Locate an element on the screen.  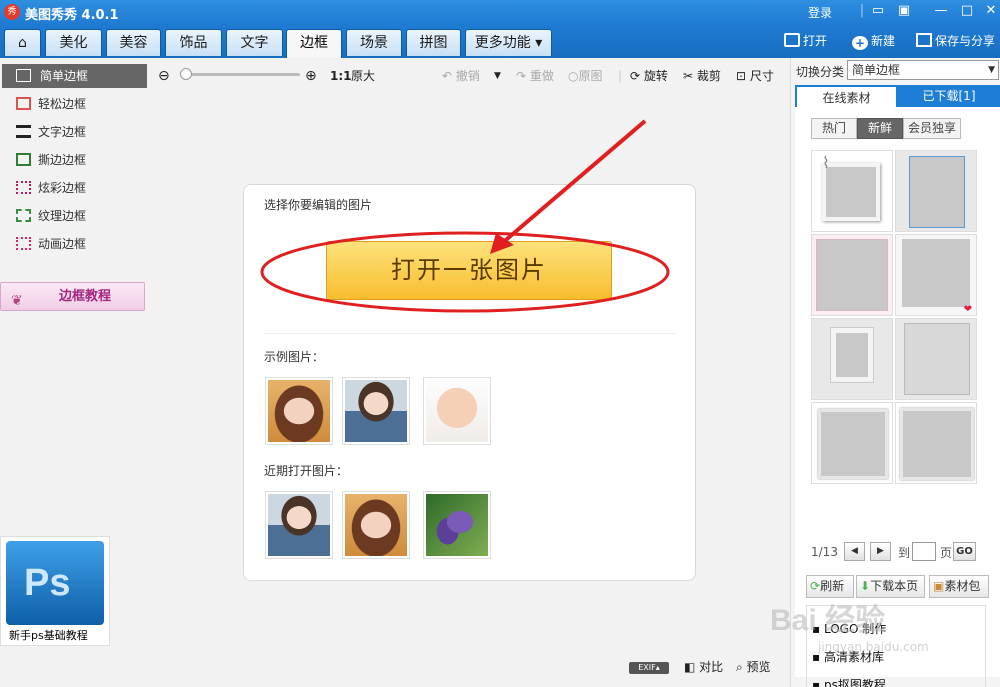
text-border-icon is located at coordinates (23, 131).